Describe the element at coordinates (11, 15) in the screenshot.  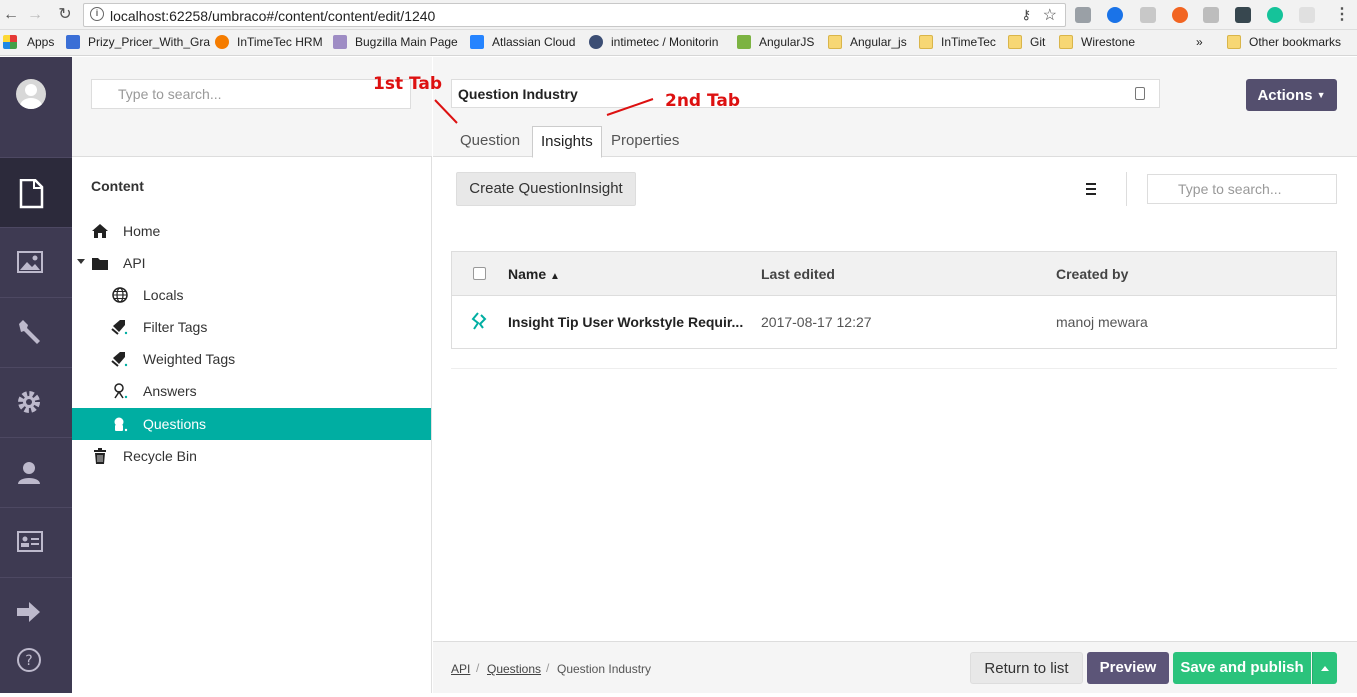
I see `back-icon: ←` at that location.